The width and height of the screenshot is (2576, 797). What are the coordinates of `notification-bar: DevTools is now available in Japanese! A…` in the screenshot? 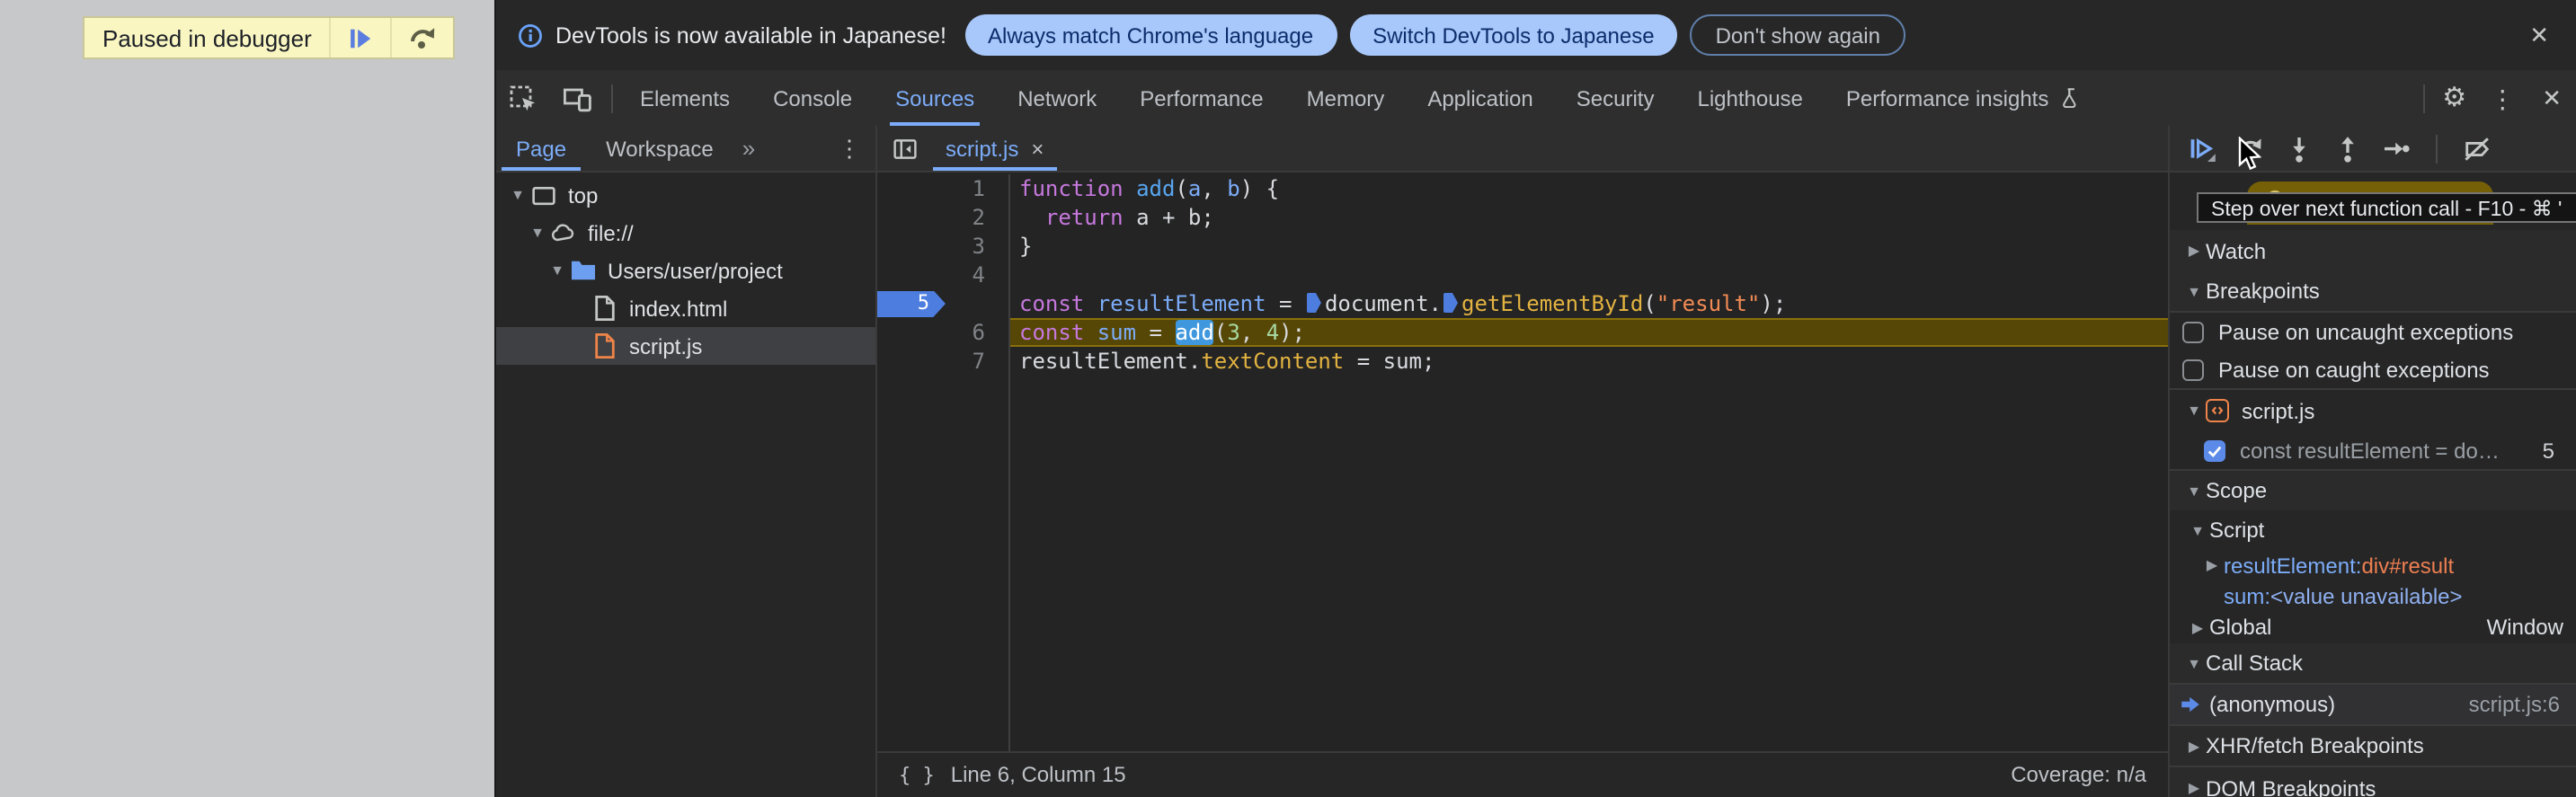 It's located at (1536, 35).